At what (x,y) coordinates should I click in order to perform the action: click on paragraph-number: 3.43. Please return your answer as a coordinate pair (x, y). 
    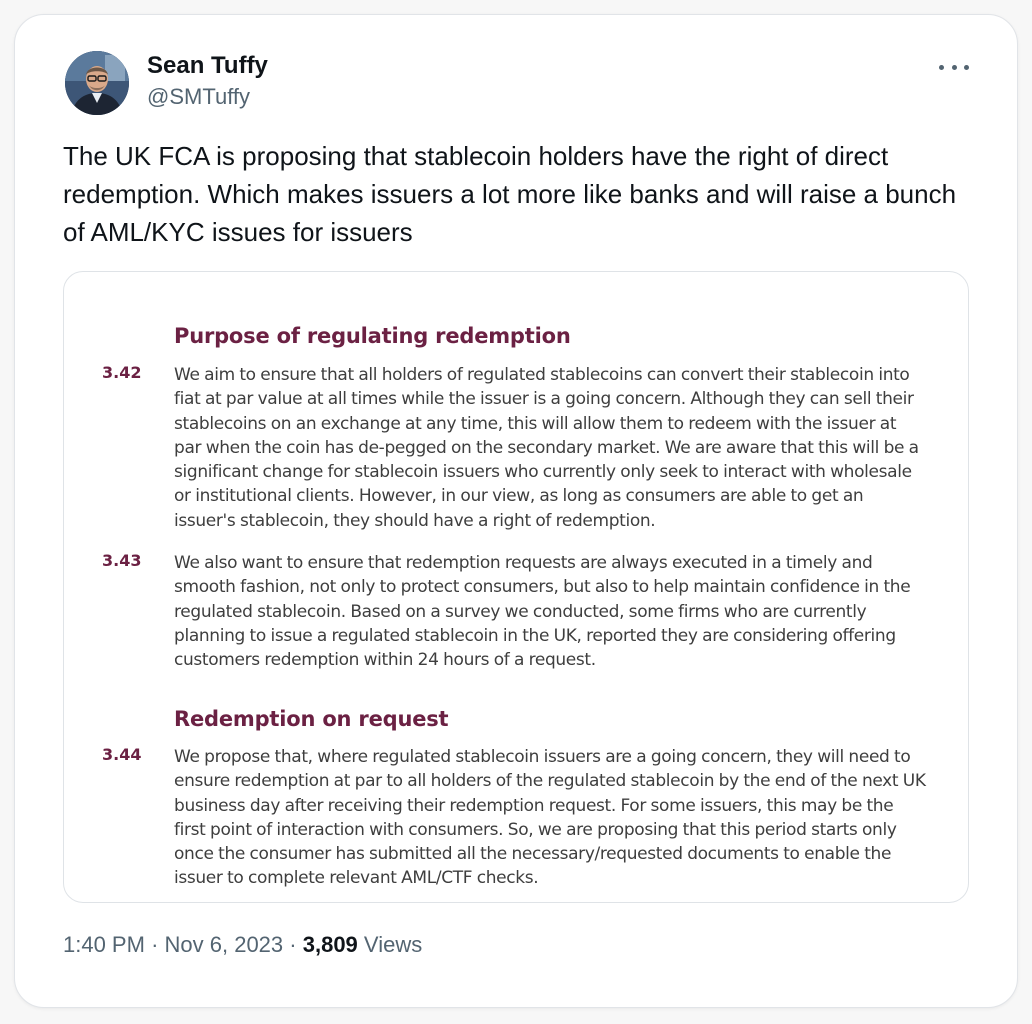
    Looking at the image, I should click on (122, 560).